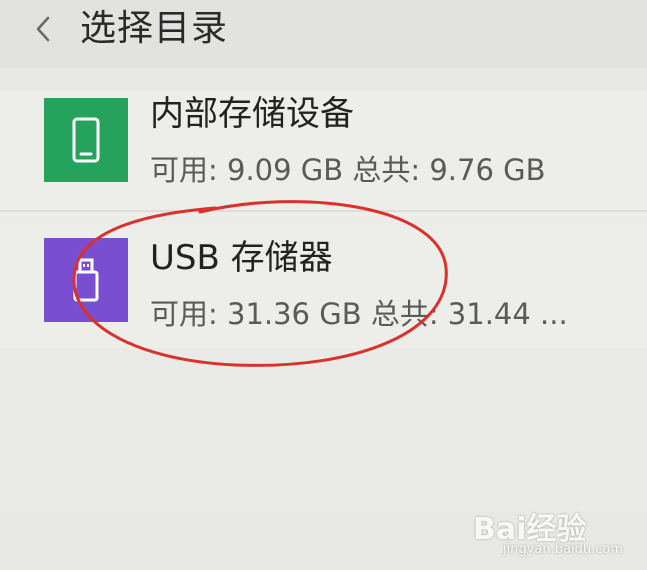 The image size is (647, 570). I want to click on chevron-left-icon, so click(43, 29).